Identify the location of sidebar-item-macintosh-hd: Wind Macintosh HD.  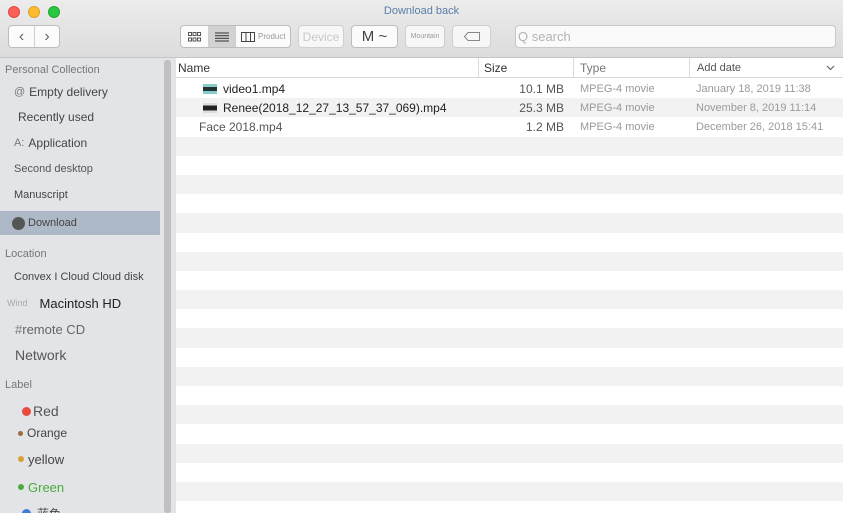
(80, 303).